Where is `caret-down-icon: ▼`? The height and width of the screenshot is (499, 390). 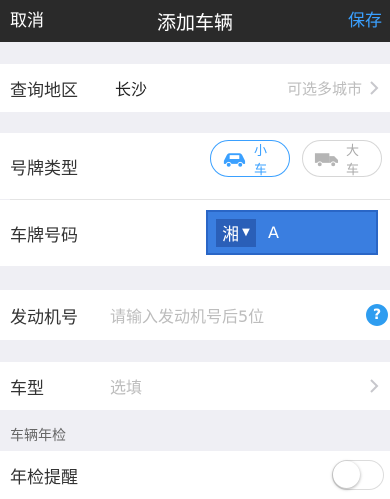
caret-down-icon: ▼ is located at coordinates (246, 232).